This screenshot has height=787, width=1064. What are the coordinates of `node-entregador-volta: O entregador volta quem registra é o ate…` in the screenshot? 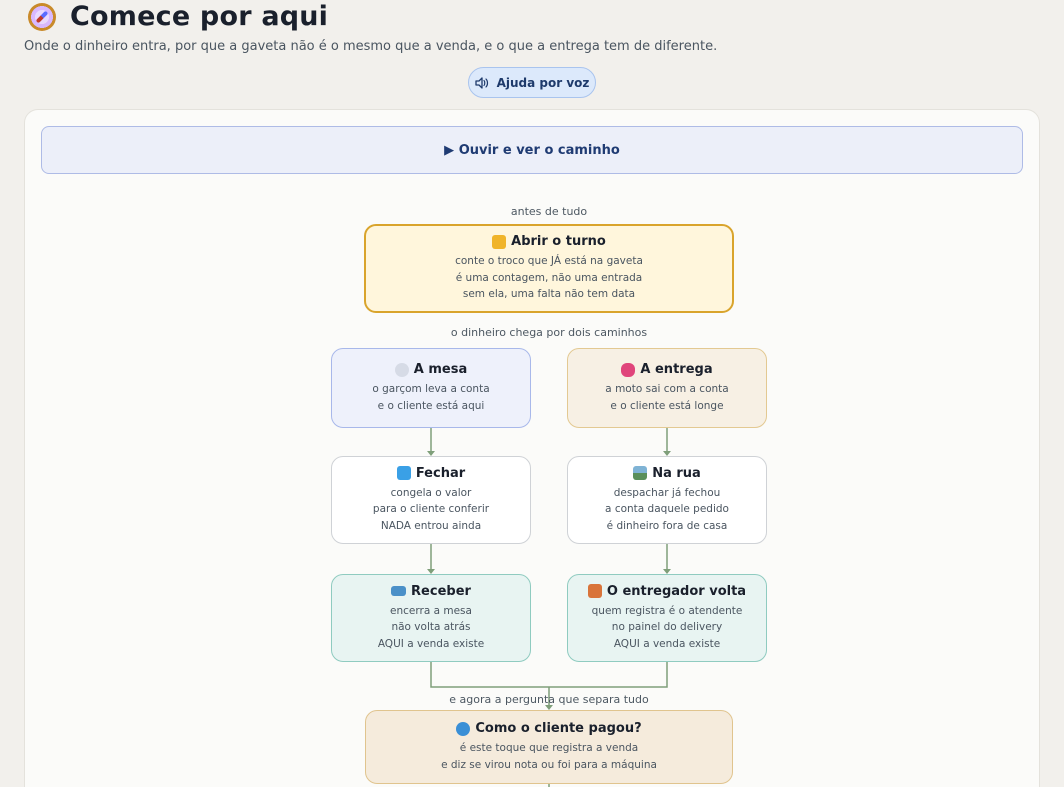 It's located at (667, 618).